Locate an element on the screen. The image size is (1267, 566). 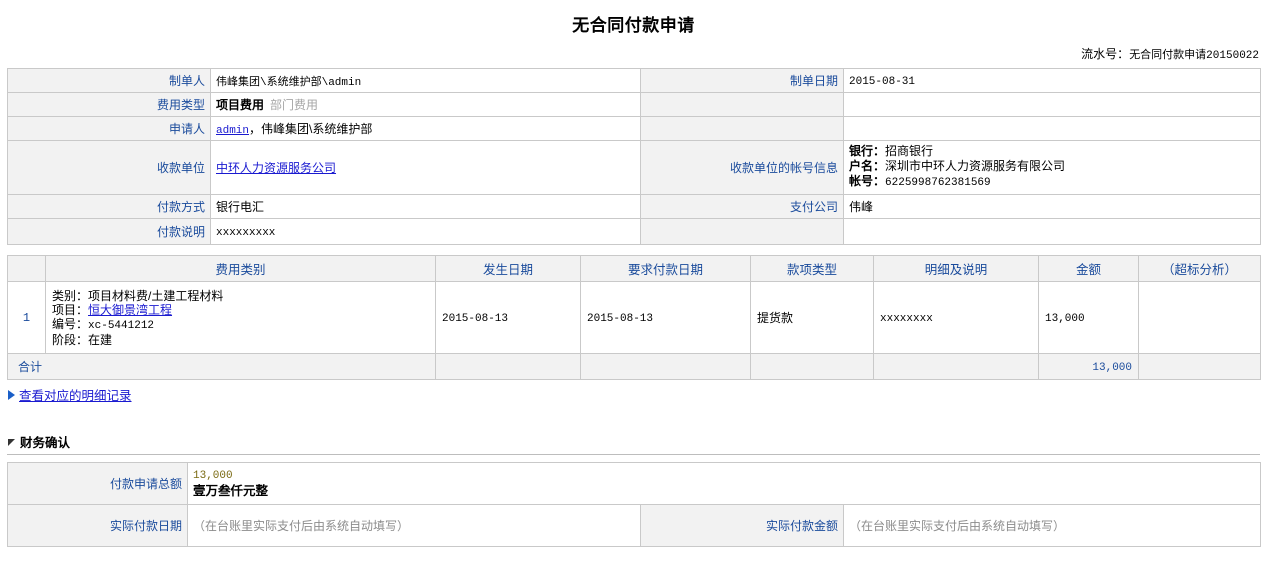
prepare-date-label: 制单日期 is located at coordinates (742, 80).